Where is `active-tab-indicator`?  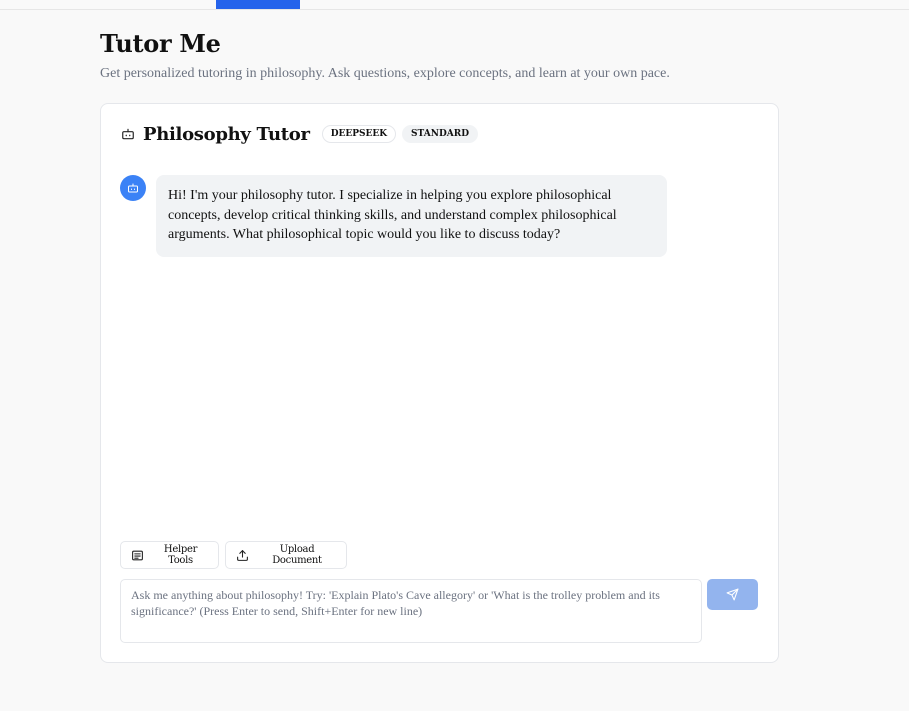
active-tab-indicator is located at coordinates (258, 4).